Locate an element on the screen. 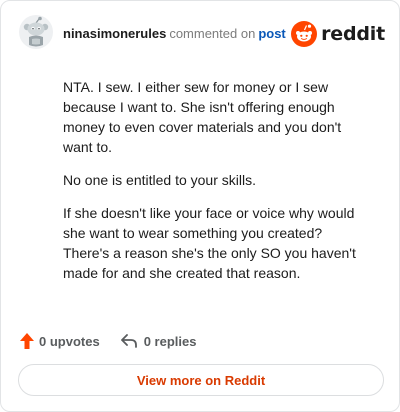 The height and width of the screenshot is (412, 400). comment-header: ninasimonerules commented on post reddit is located at coordinates (202, 35).